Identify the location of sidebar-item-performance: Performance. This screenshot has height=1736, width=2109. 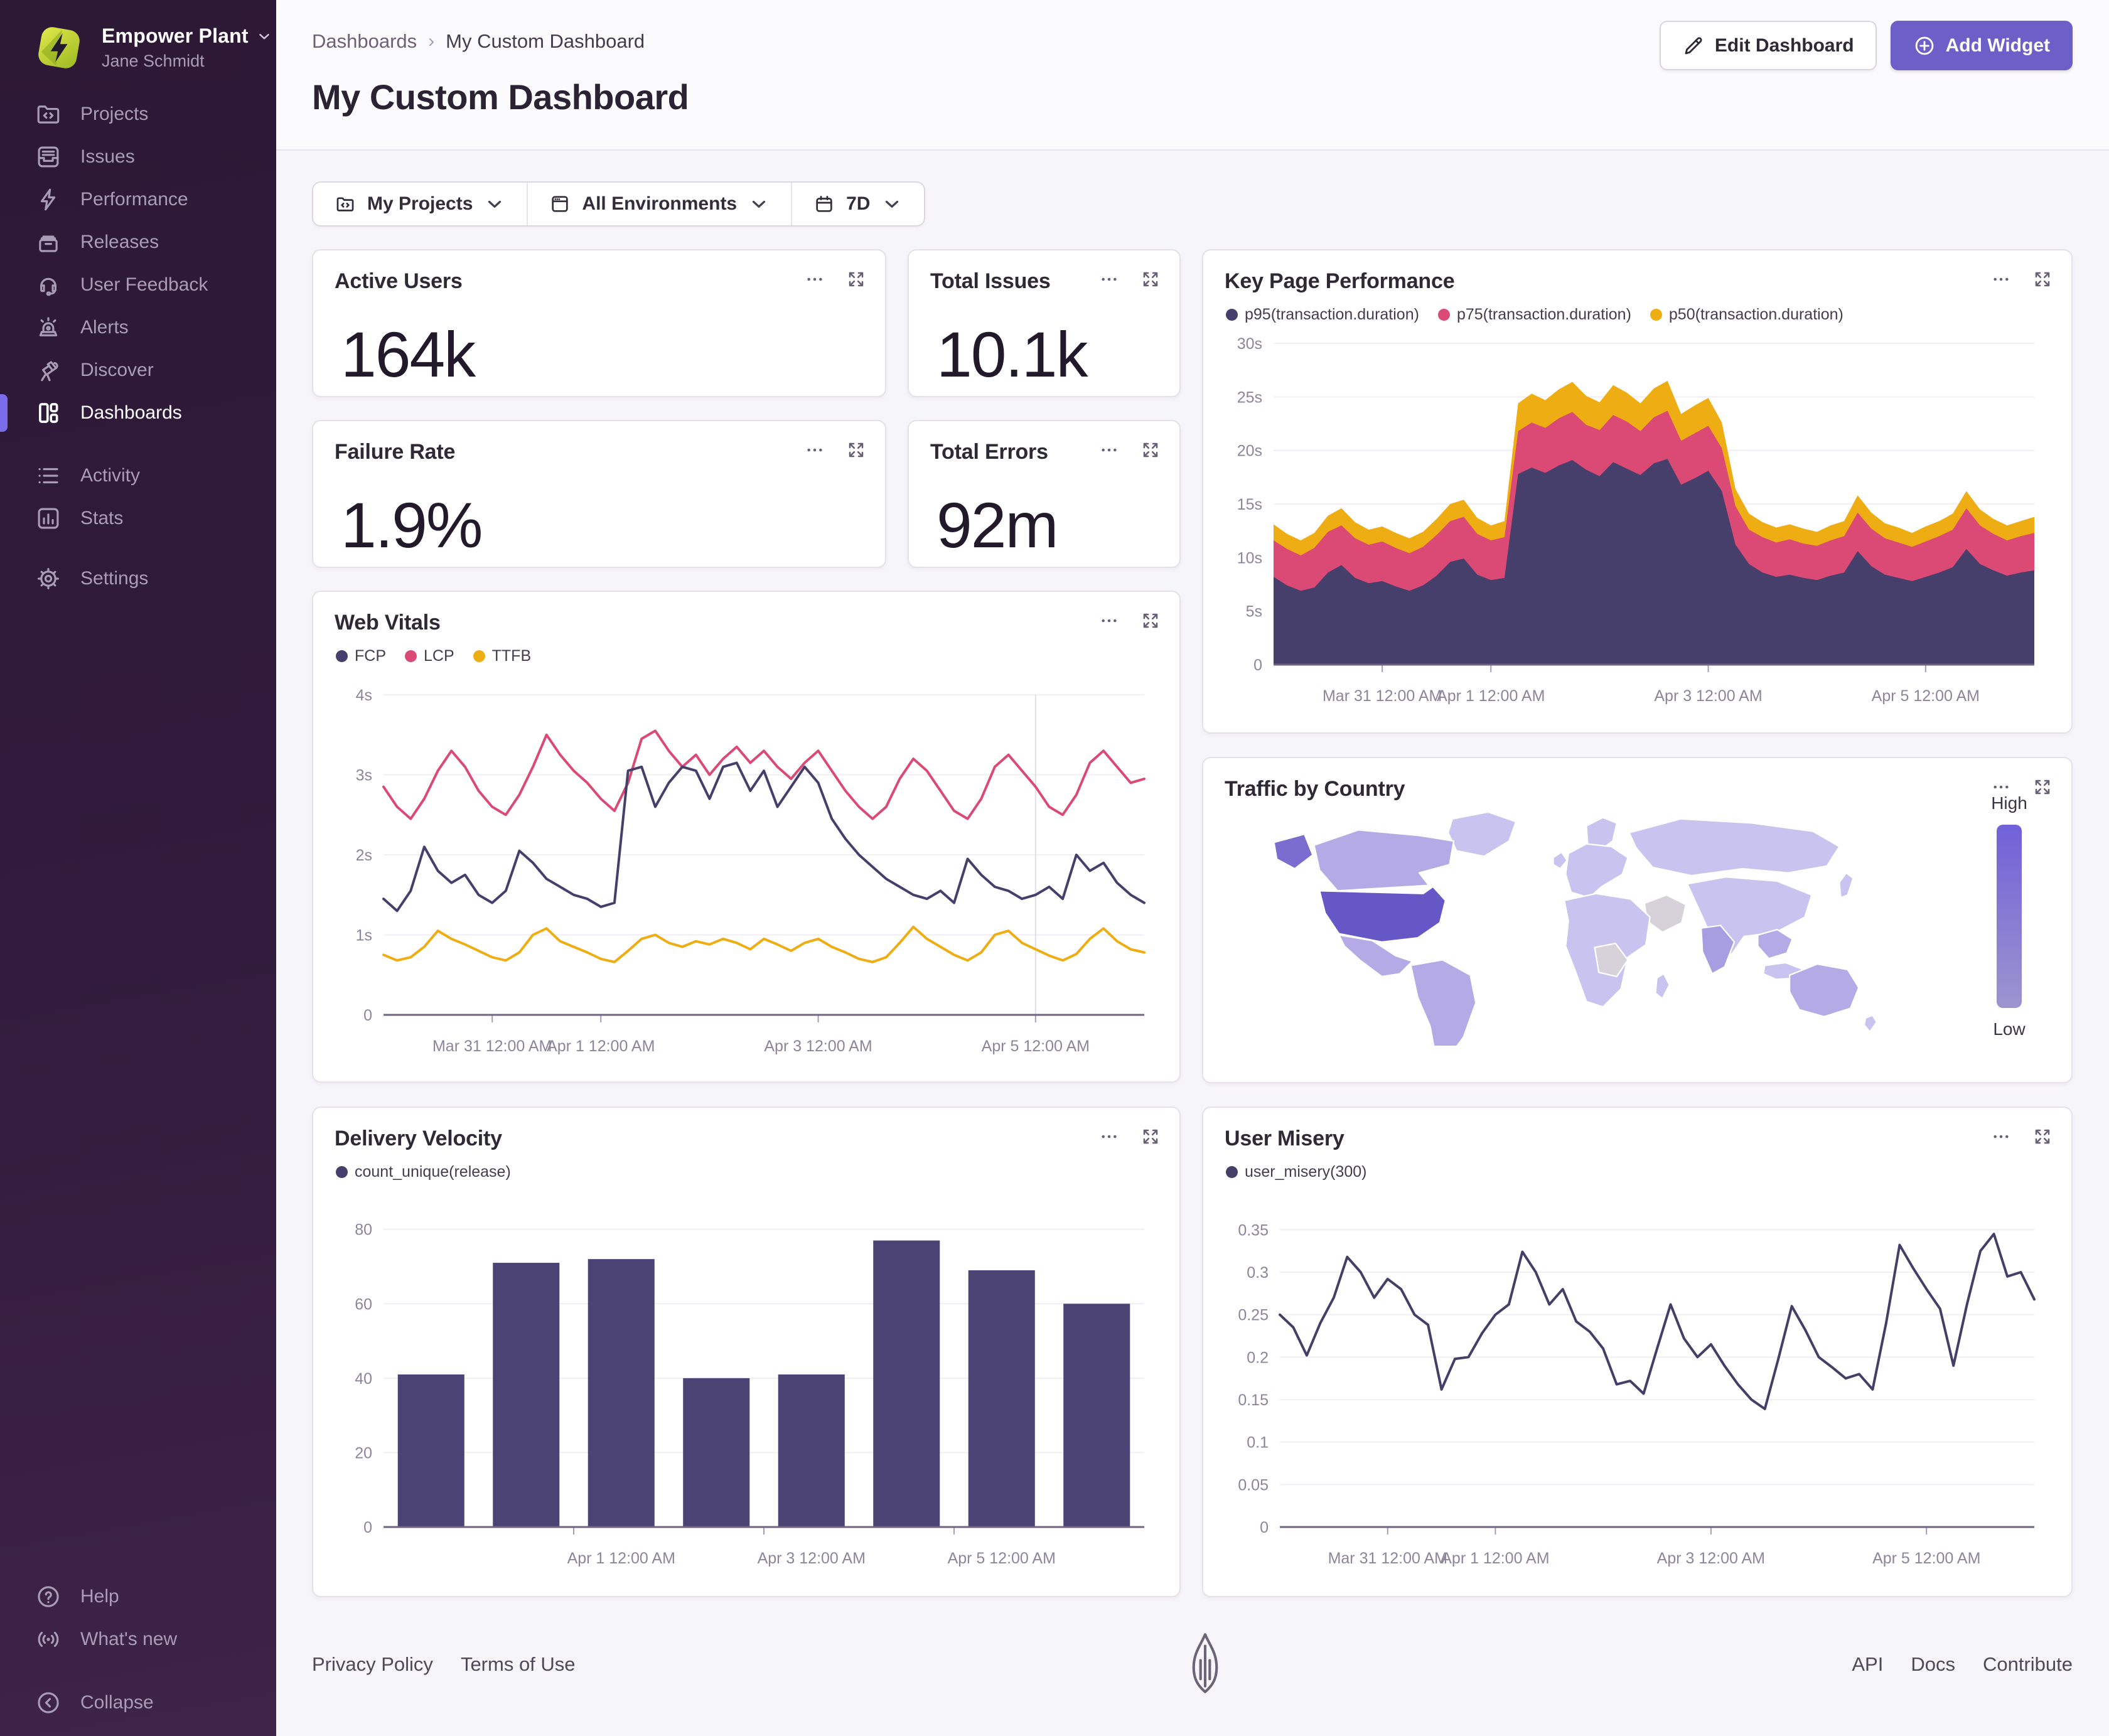
(138, 199).